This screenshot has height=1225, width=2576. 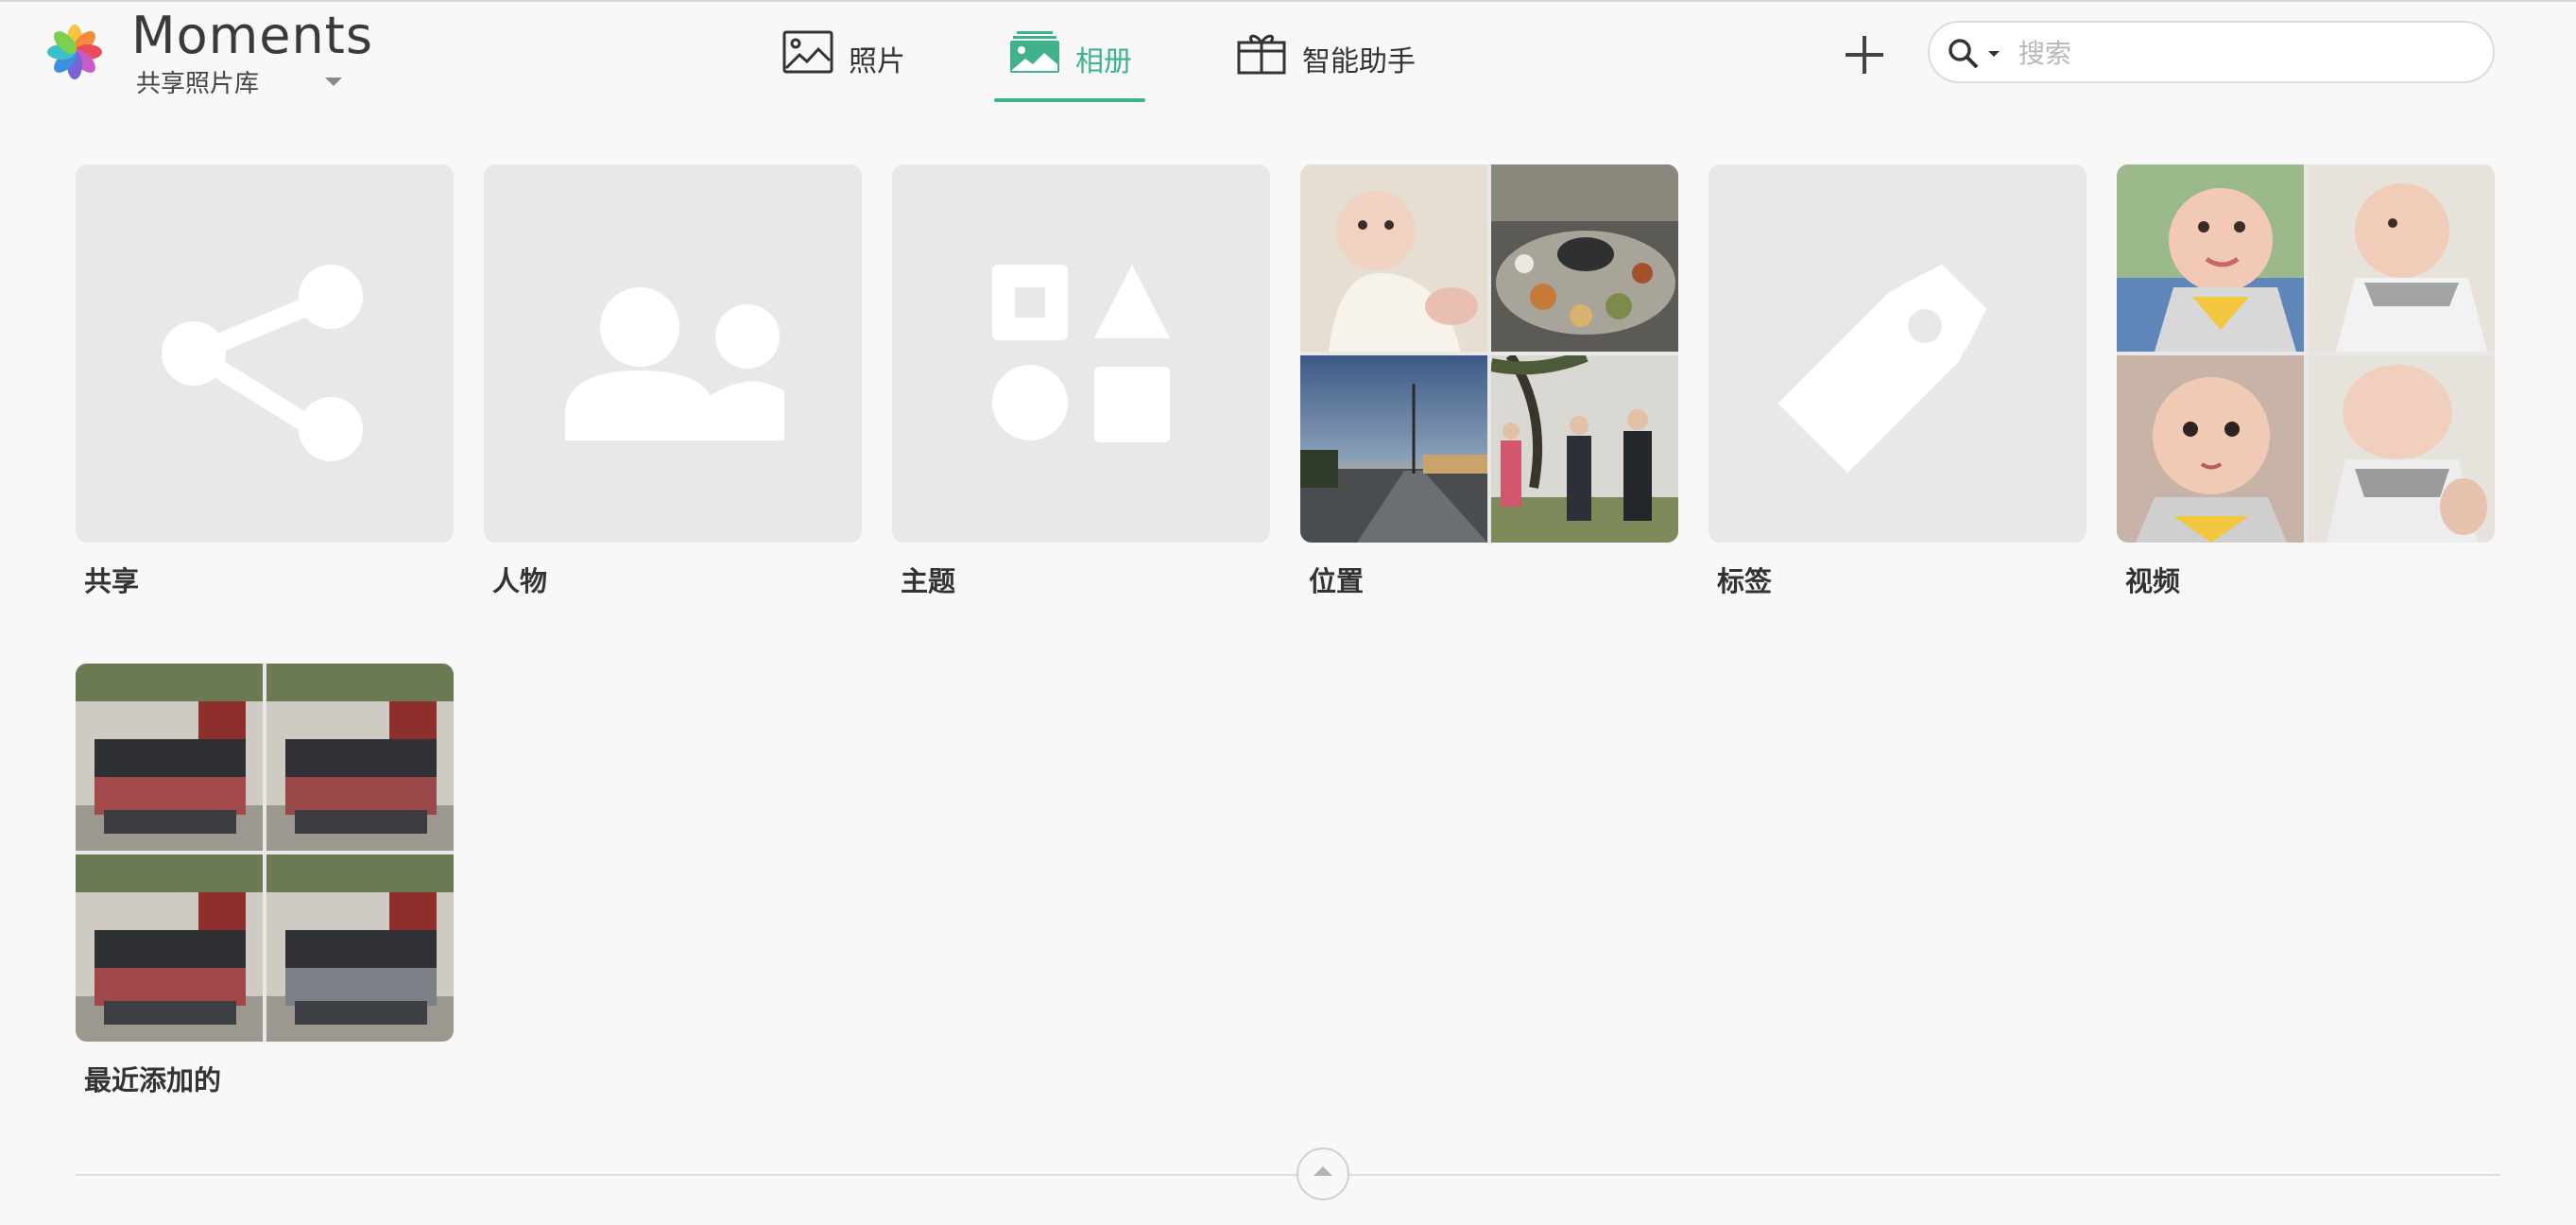 I want to click on album-label: 最近添加的, so click(x=153, y=1080).